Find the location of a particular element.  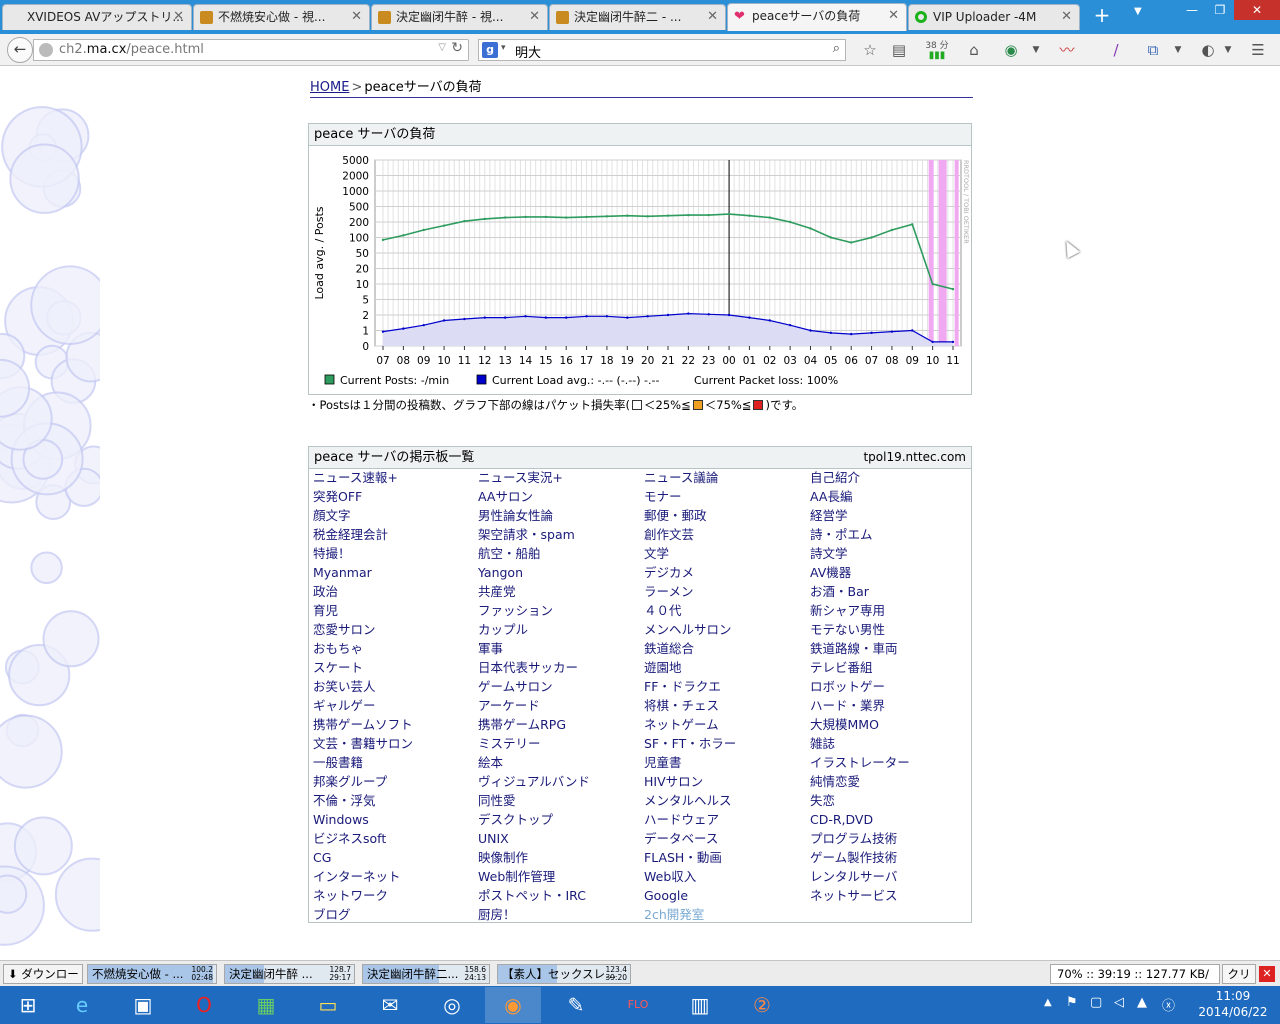

board-link: 鉄道路線・車両 is located at coordinates (854, 649).